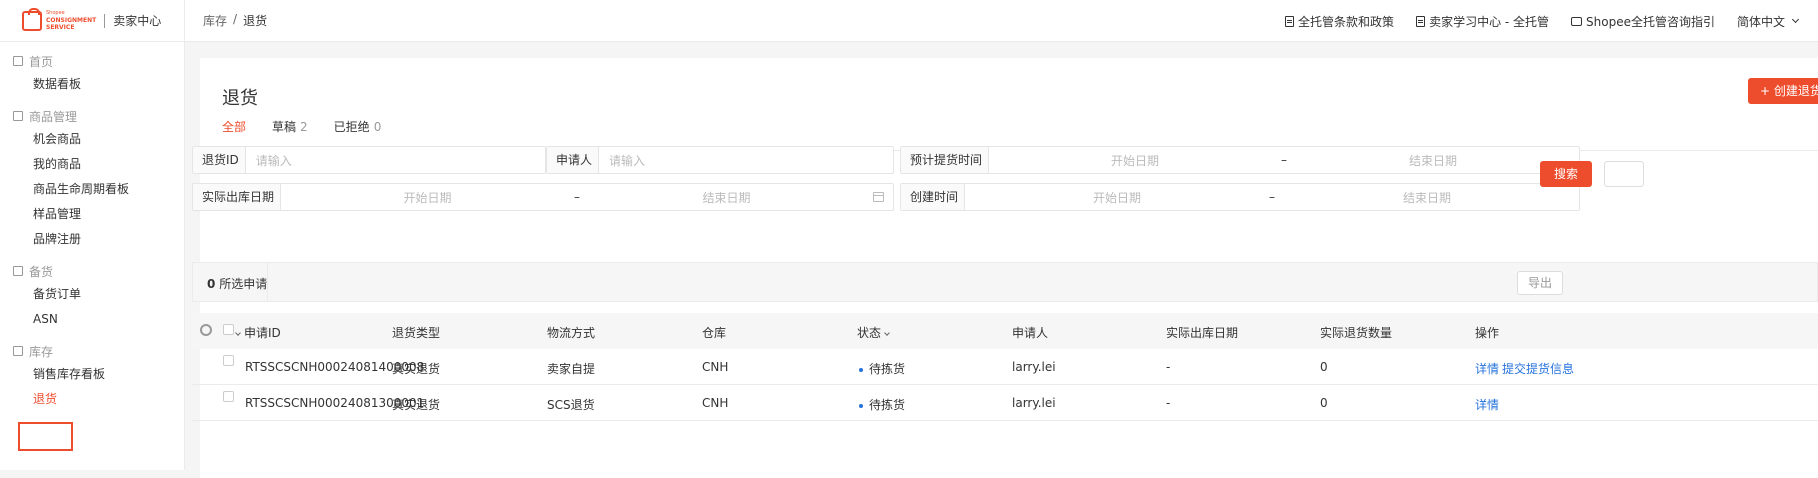  Describe the element at coordinates (92, 239) in the screenshot. I see `sidebar-item-brand-registration: 品牌注册` at that location.